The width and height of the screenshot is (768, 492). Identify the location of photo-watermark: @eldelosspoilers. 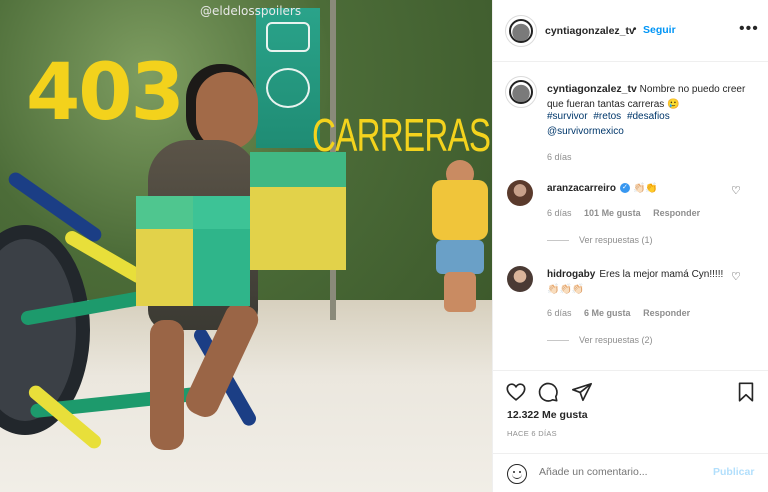
(251, 11).